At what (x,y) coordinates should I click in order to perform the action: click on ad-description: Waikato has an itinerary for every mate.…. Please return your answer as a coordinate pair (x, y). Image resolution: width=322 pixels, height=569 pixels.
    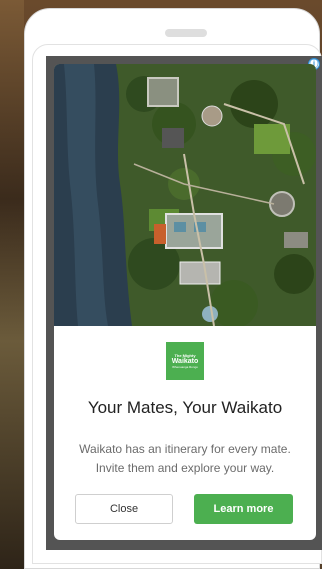
    Looking at the image, I should click on (185, 458).